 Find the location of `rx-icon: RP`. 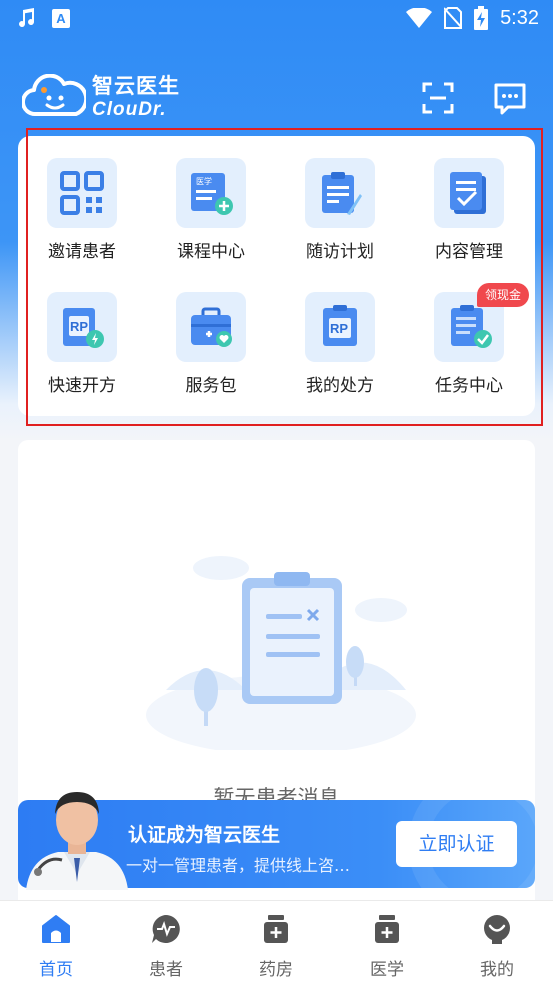

rx-icon: RP is located at coordinates (340, 325).